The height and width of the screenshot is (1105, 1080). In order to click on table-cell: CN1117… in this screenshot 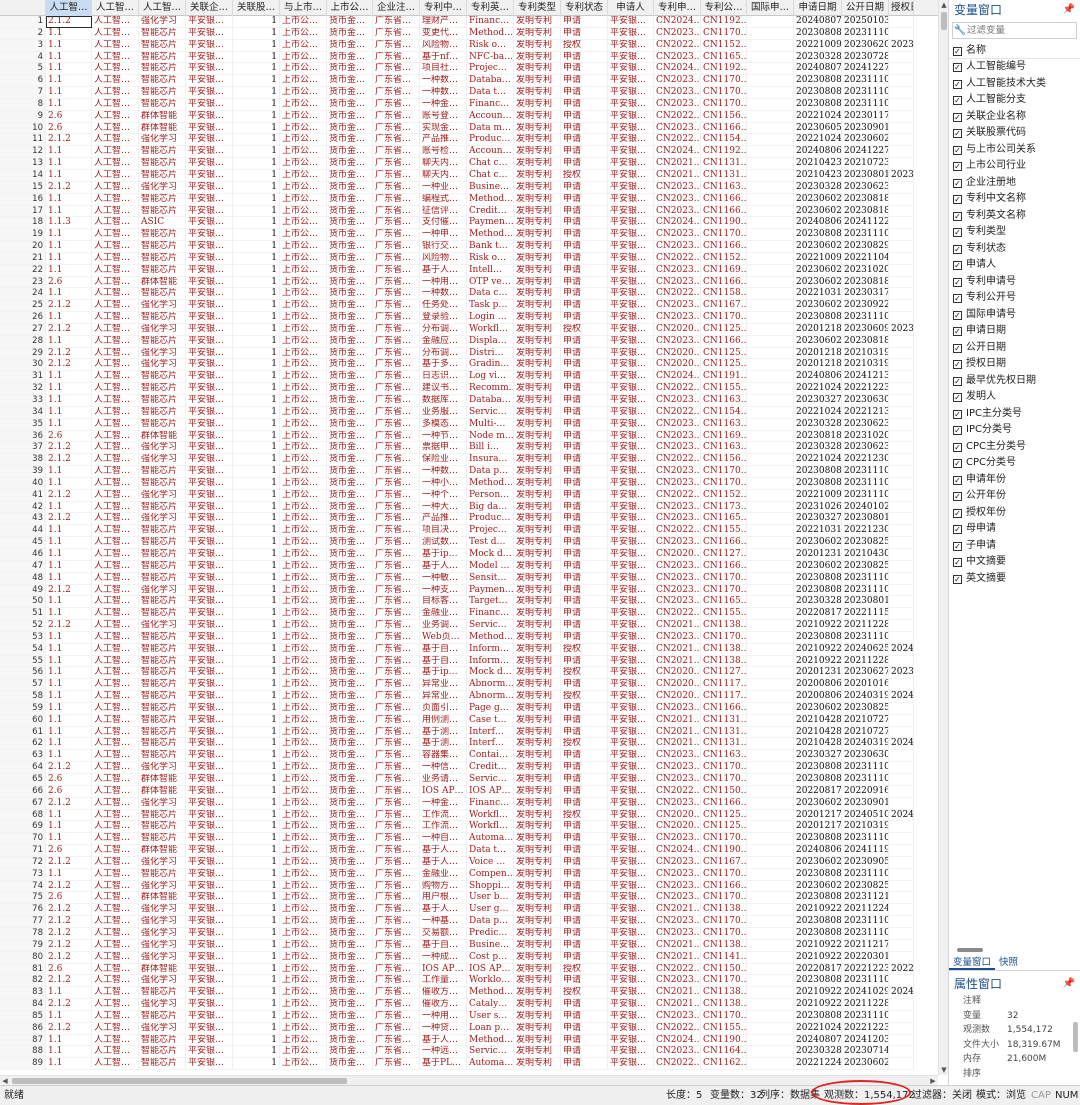, I will do `click(724, 697)`.